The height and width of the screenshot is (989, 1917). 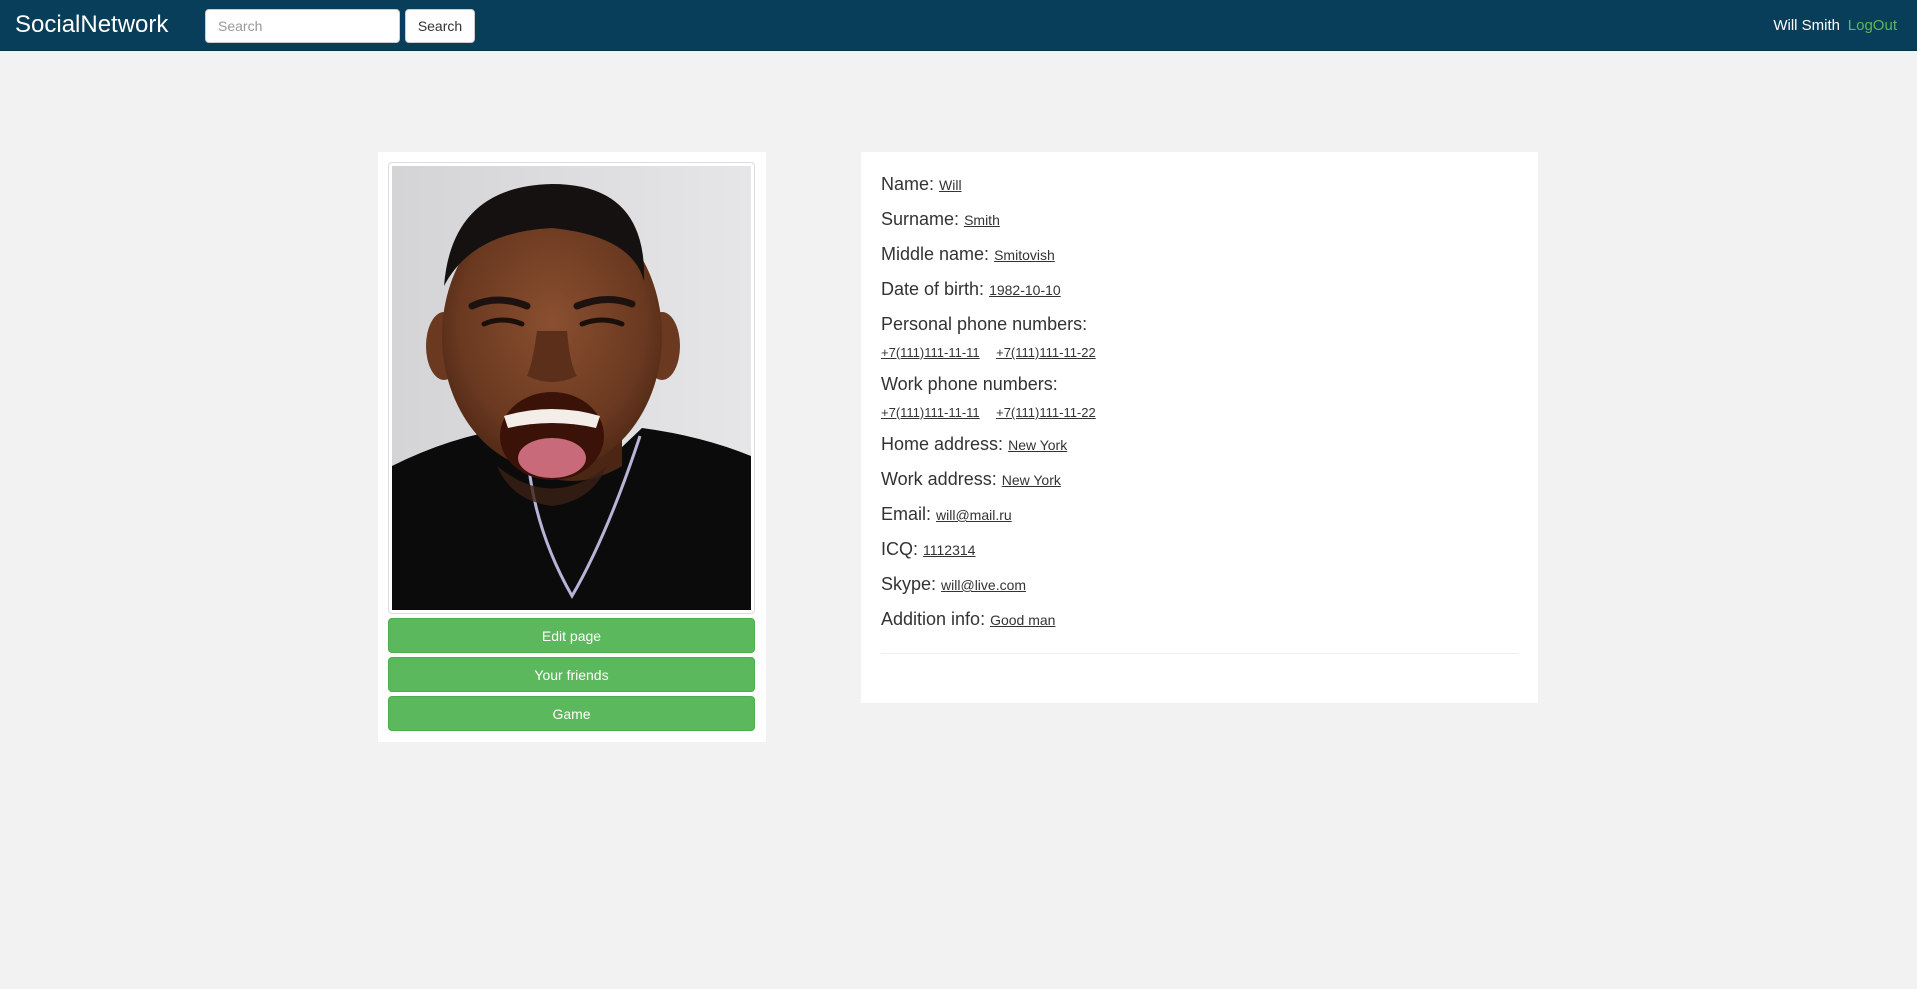 I want to click on info-label: Skype:, so click(x=909, y=584).